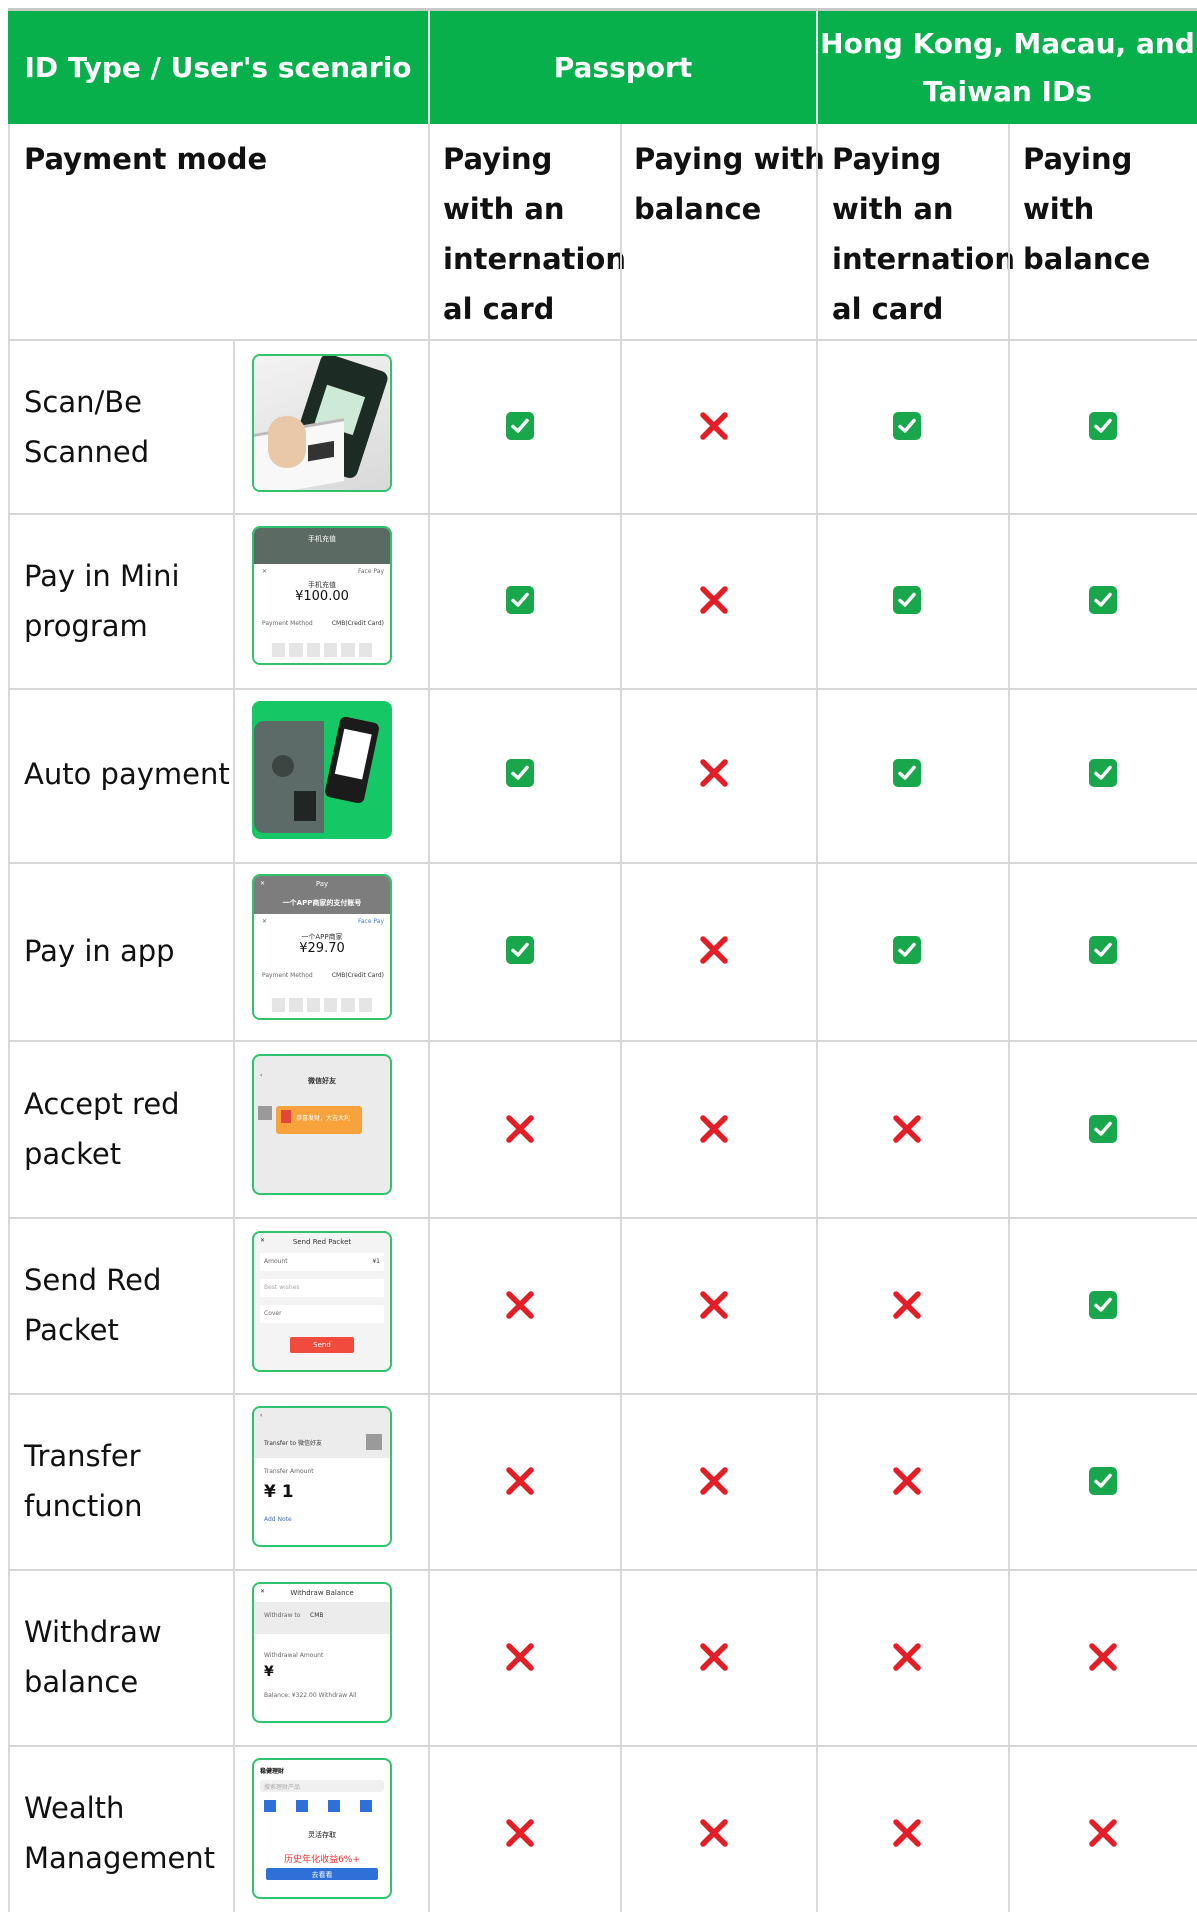 Image resolution: width=1197 pixels, height=1912 pixels. Describe the element at coordinates (353, 754) in the screenshot. I see `qr-code-icon` at that location.